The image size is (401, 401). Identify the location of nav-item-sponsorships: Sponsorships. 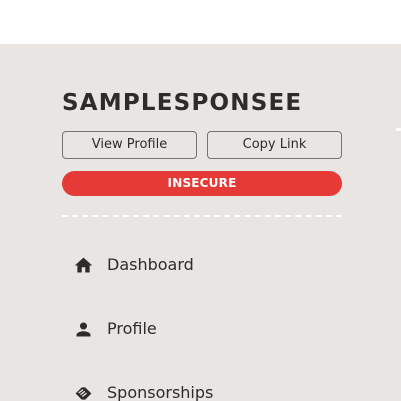
(202, 387).